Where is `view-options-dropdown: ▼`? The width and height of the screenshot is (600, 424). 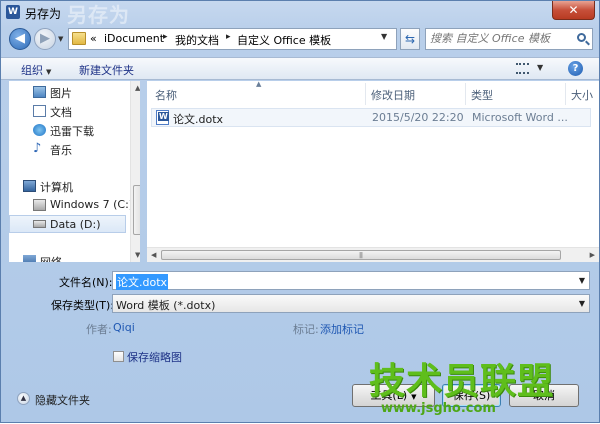 view-options-dropdown: ▼ is located at coordinates (540, 67).